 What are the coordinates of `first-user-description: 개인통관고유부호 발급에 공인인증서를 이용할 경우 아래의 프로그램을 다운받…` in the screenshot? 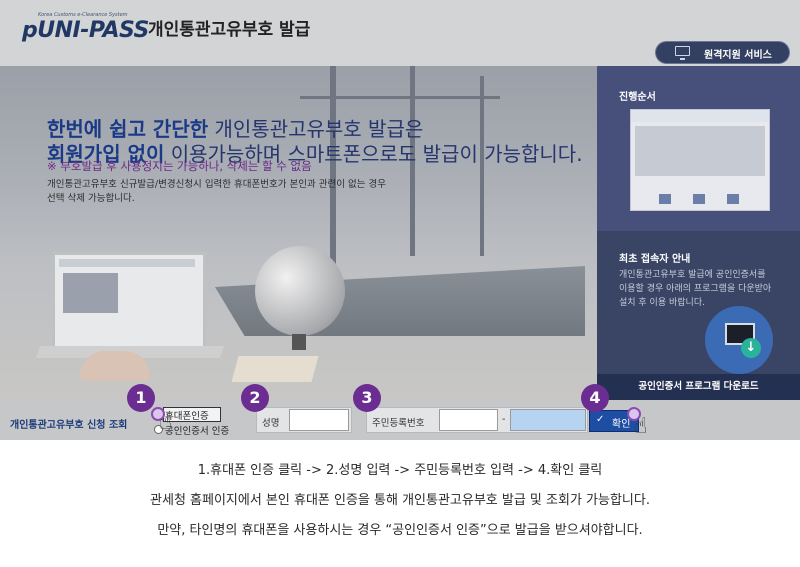 It's located at (700, 289).